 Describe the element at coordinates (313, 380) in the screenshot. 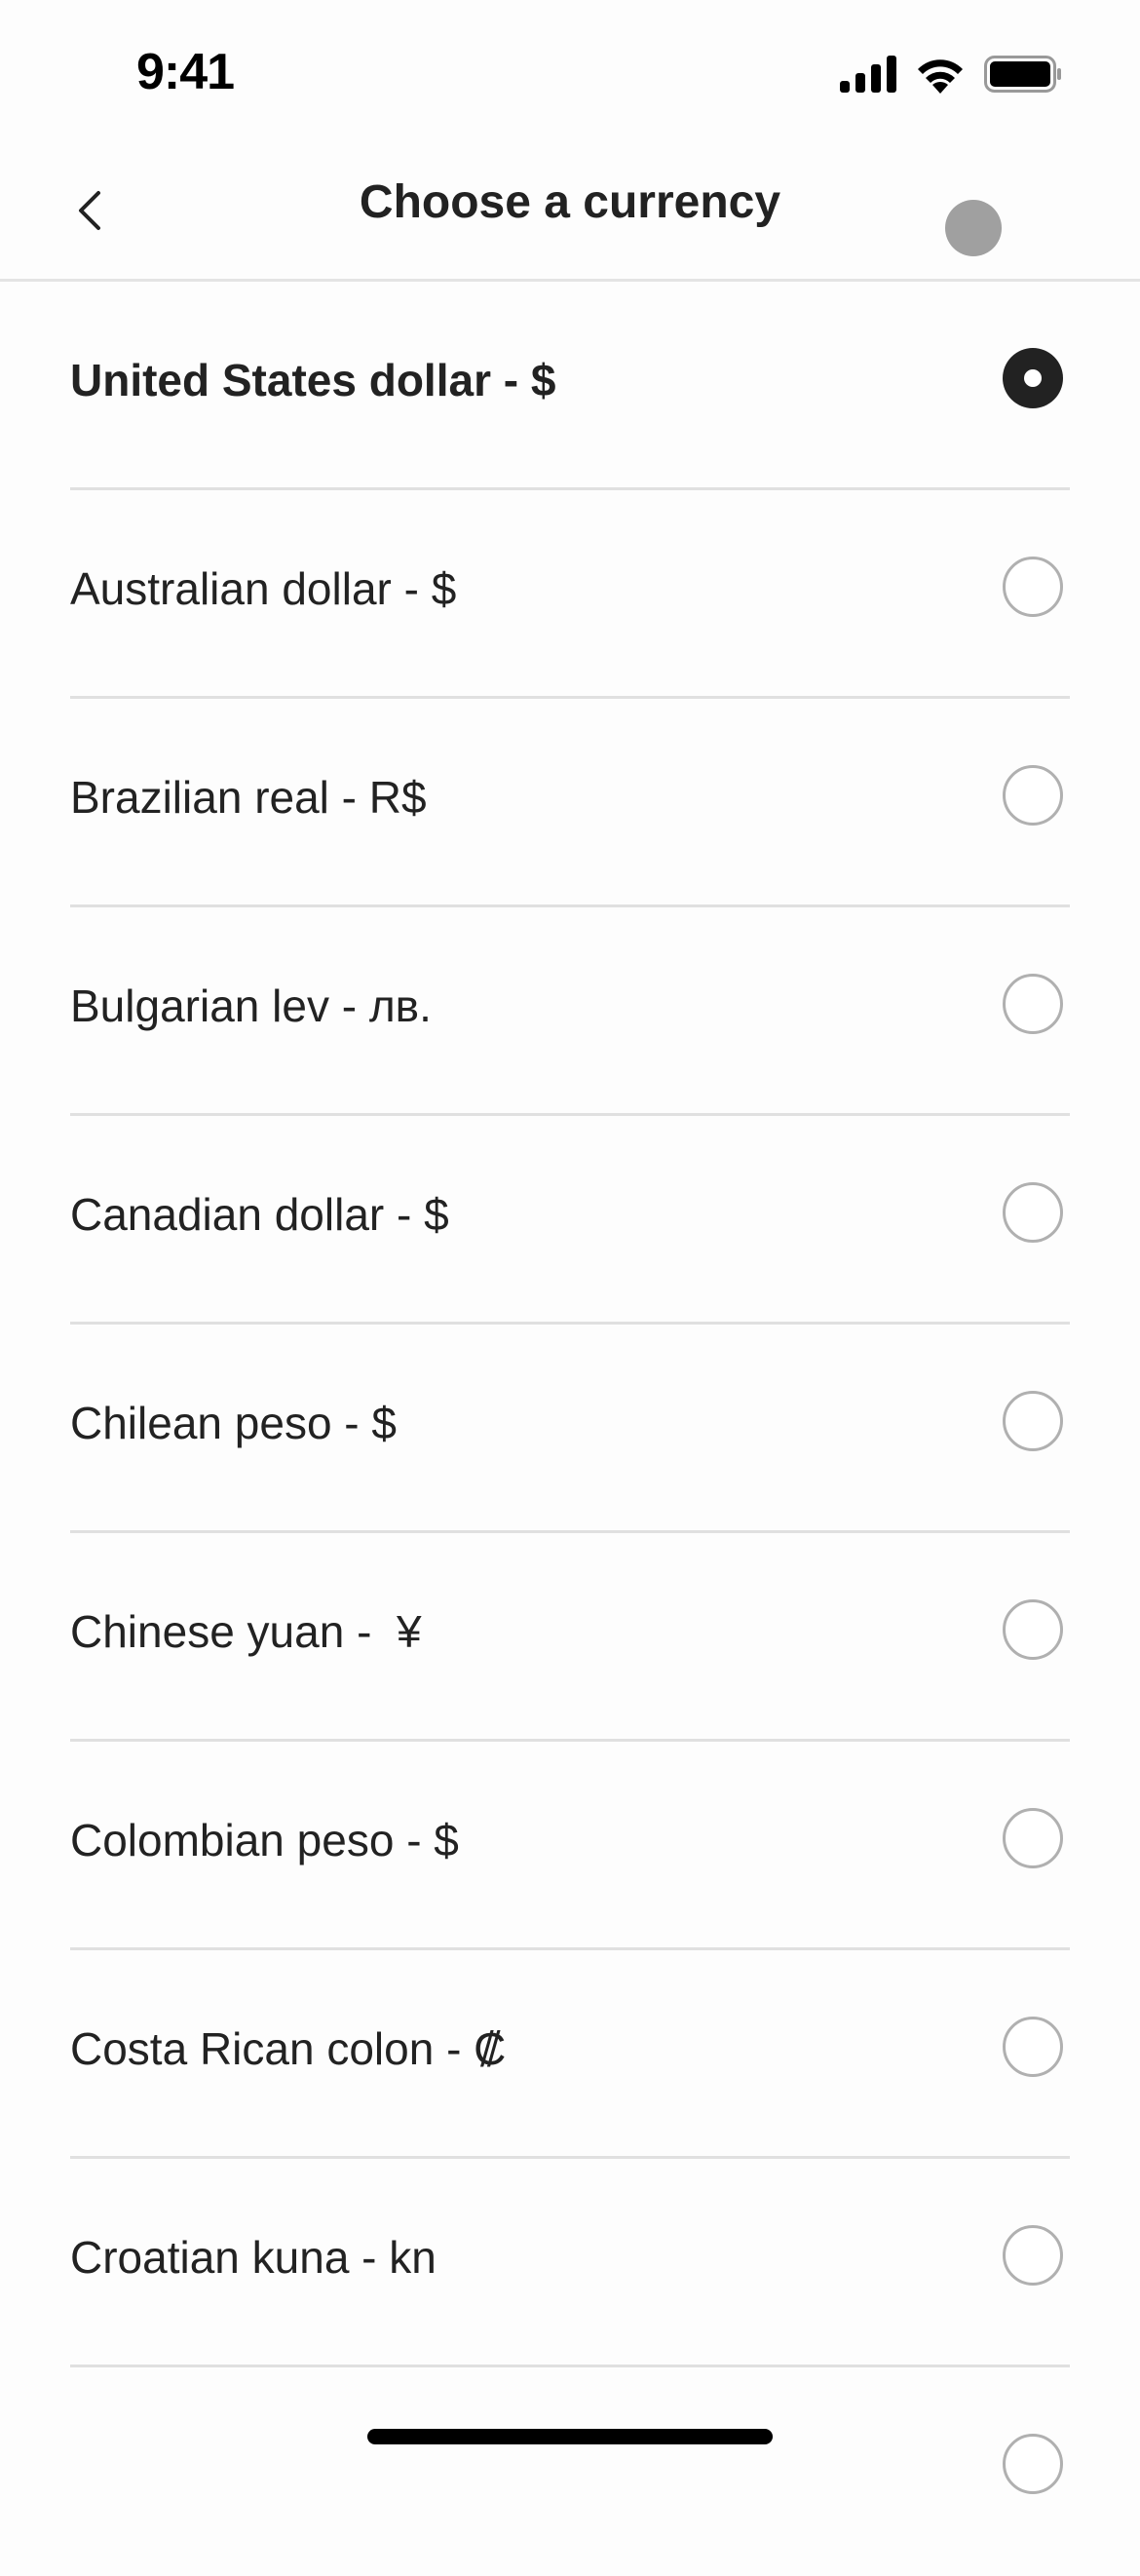

I see `currency-label: United States dollar - $` at that location.